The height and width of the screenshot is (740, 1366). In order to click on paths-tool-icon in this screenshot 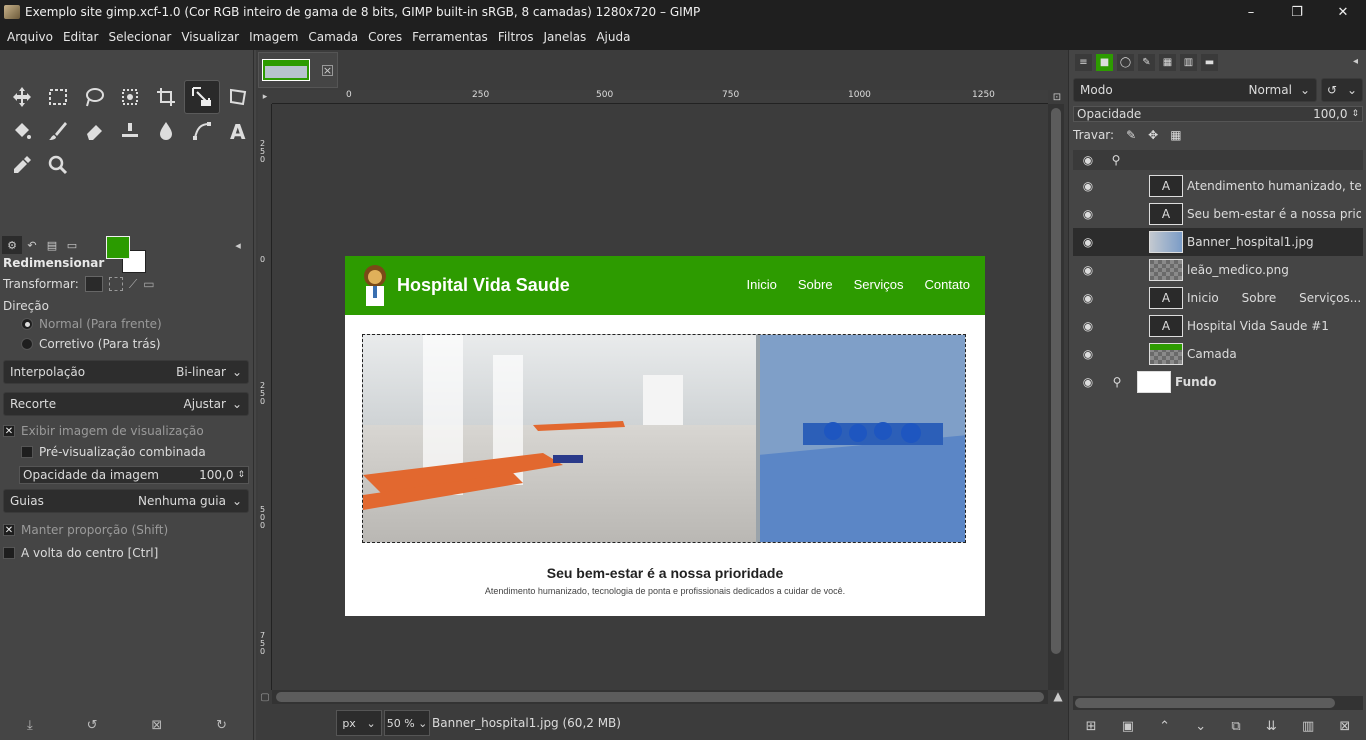, I will do `click(202, 131)`.